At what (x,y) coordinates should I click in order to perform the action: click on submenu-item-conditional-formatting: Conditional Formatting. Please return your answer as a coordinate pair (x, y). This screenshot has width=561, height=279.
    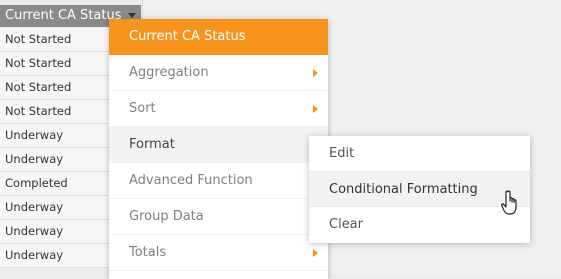
    Looking at the image, I should click on (419, 189).